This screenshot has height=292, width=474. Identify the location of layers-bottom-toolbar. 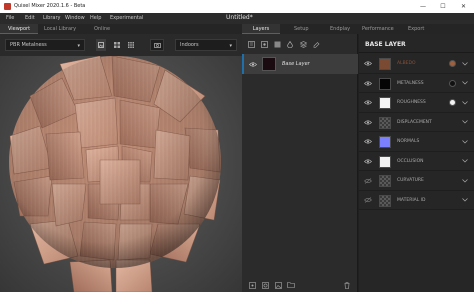
(300, 285).